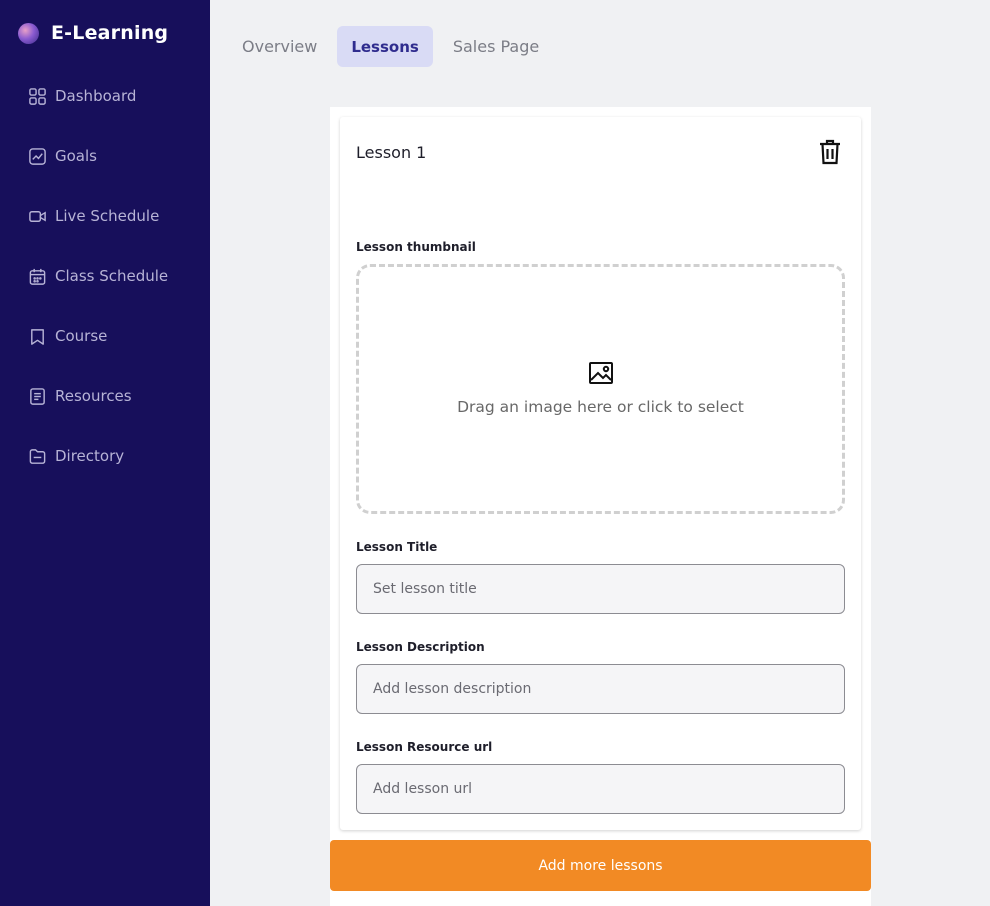  I want to click on sidebar-item-class-schedule: Class Schedule, so click(105, 276).